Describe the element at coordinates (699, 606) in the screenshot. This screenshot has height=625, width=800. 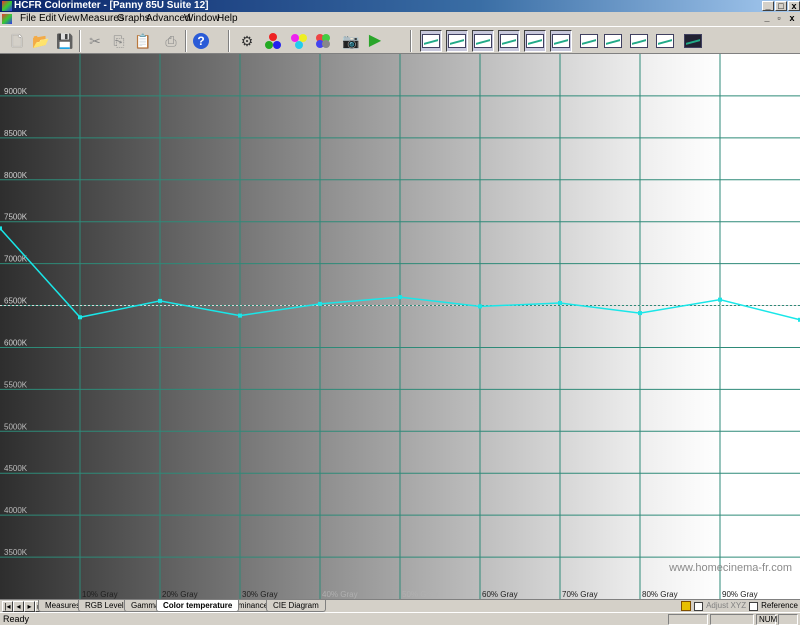
I see `adjust-xyz-checkbox` at that location.